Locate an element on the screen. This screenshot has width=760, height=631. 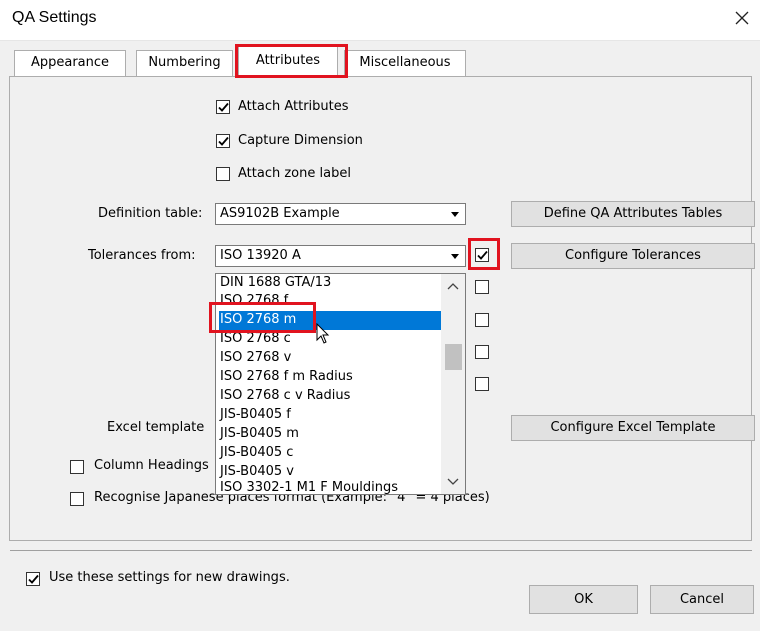
capture-dimension-checkbox is located at coordinates (223, 141).